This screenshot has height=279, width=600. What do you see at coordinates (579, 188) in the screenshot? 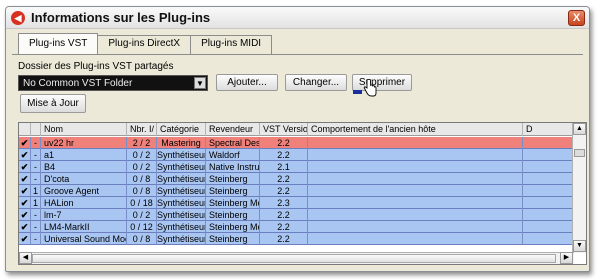
I see `vertical-scrollbar: ▲ ▼` at bounding box center [579, 188].